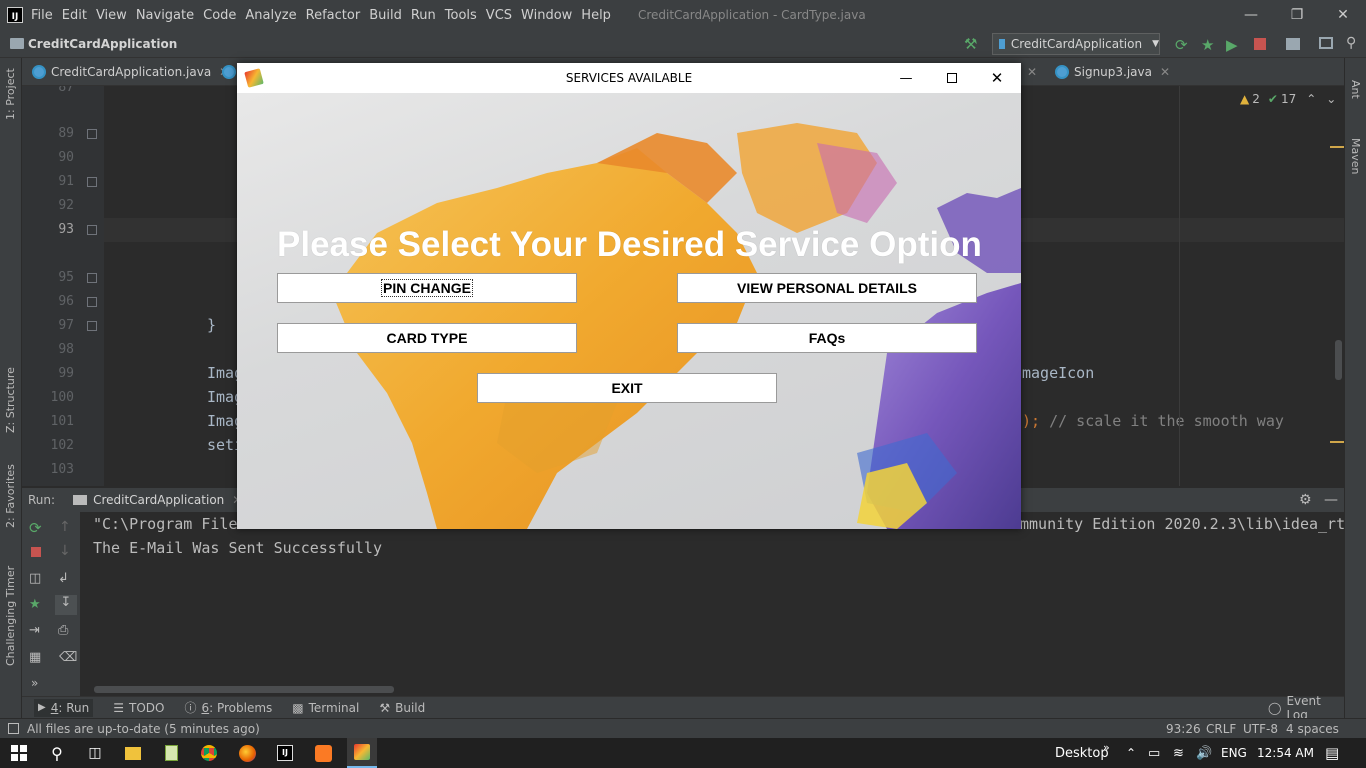  I want to click on file-encoding: UTF-8, so click(1260, 729).